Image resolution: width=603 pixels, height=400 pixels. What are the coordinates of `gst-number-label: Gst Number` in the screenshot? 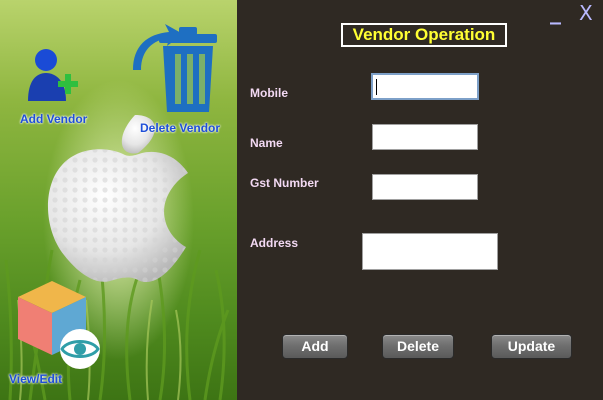 It's located at (284, 183).